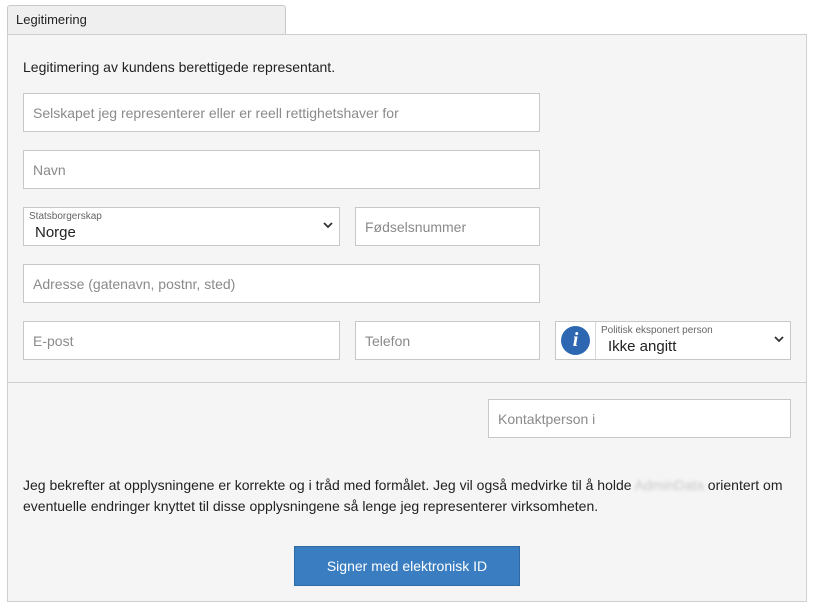 Image resolution: width=816 pixels, height=616 pixels. I want to click on sign-button-label: Signer med elektronisk ID, so click(407, 566).